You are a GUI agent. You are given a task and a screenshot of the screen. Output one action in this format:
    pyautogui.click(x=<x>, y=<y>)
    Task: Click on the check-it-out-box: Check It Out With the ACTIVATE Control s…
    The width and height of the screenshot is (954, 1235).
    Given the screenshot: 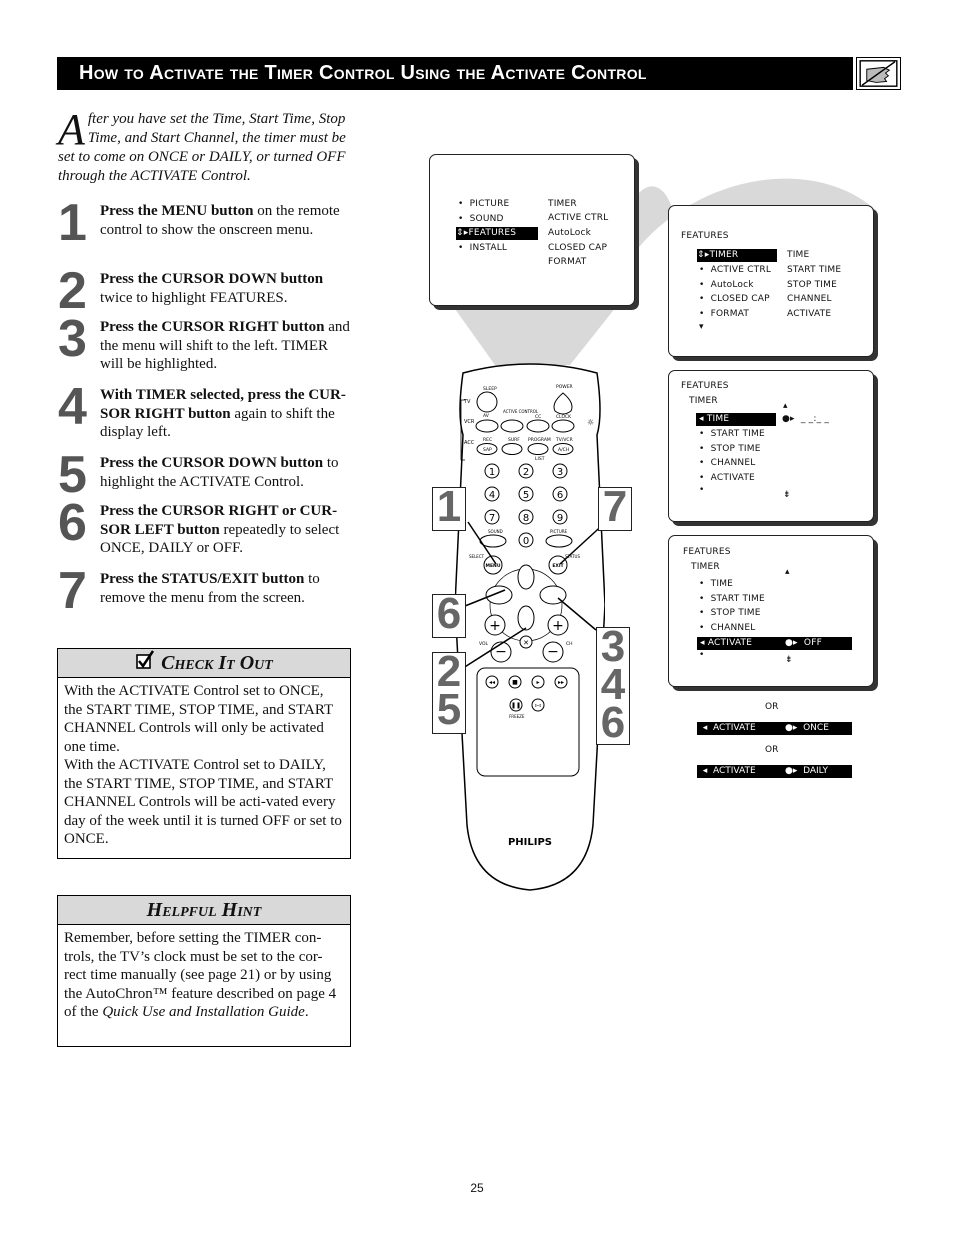 What is the action you would take?
    pyautogui.click(x=204, y=753)
    